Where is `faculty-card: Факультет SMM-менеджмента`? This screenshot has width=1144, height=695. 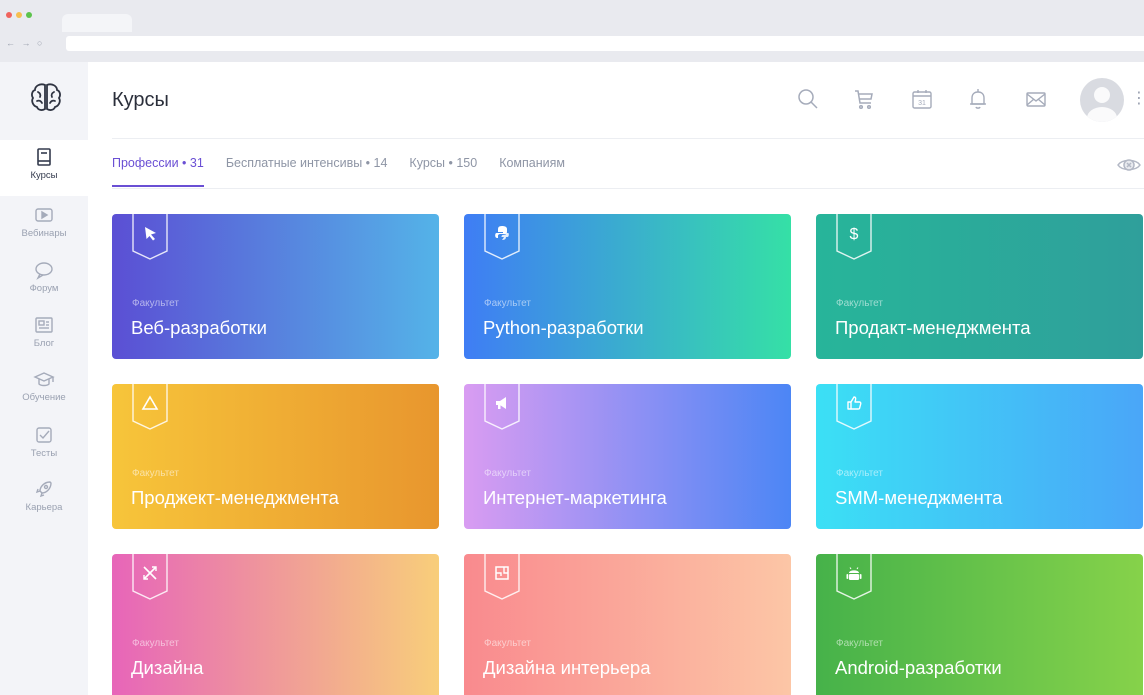 faculty-card: Факультет SMM-менеджмента is located at coordinates (979, 456).